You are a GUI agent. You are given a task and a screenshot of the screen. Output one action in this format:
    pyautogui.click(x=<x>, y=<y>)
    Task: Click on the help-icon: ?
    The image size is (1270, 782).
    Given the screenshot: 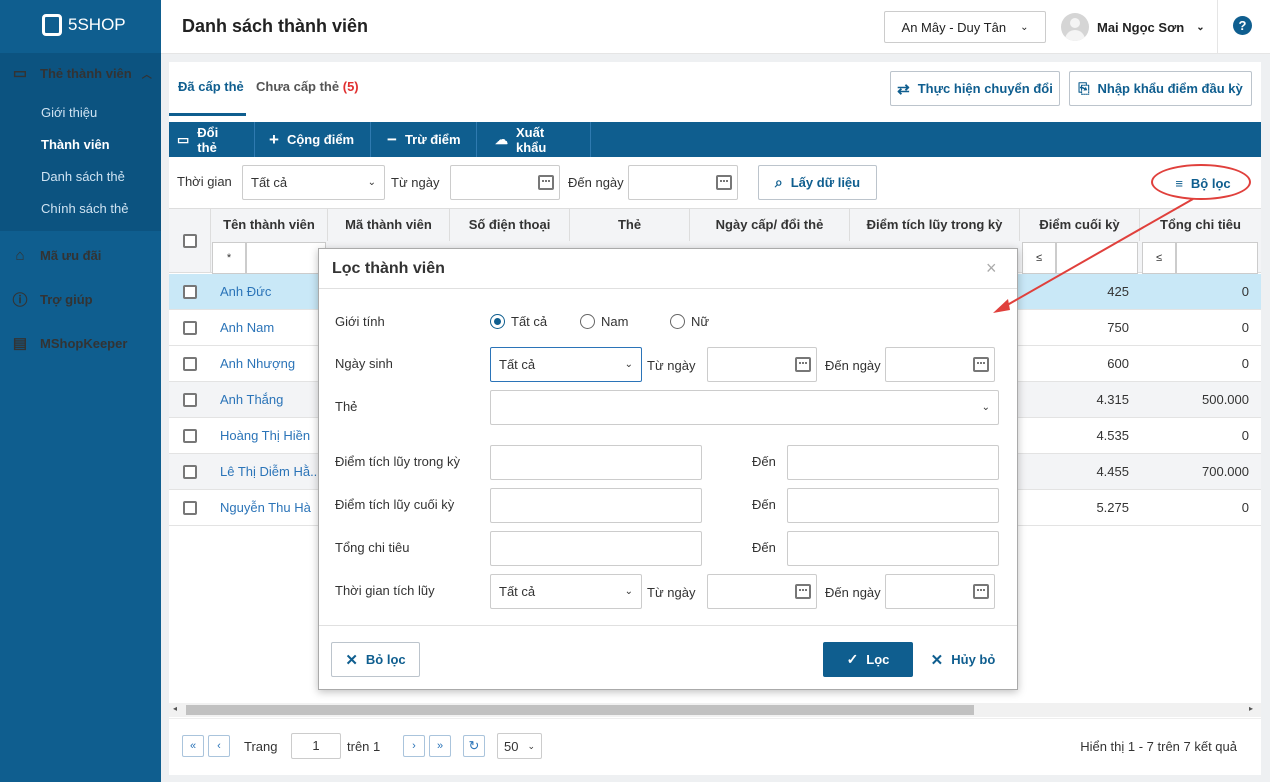 What is the action you would take?
    pyautogui.click(x=1242, y=25)
    